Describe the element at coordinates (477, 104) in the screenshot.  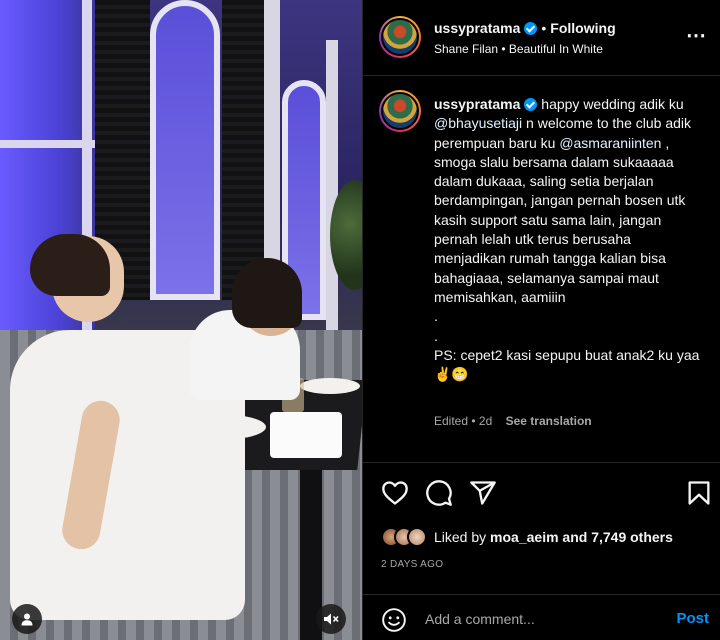
I see `caption-username: ussypratama` at that location.